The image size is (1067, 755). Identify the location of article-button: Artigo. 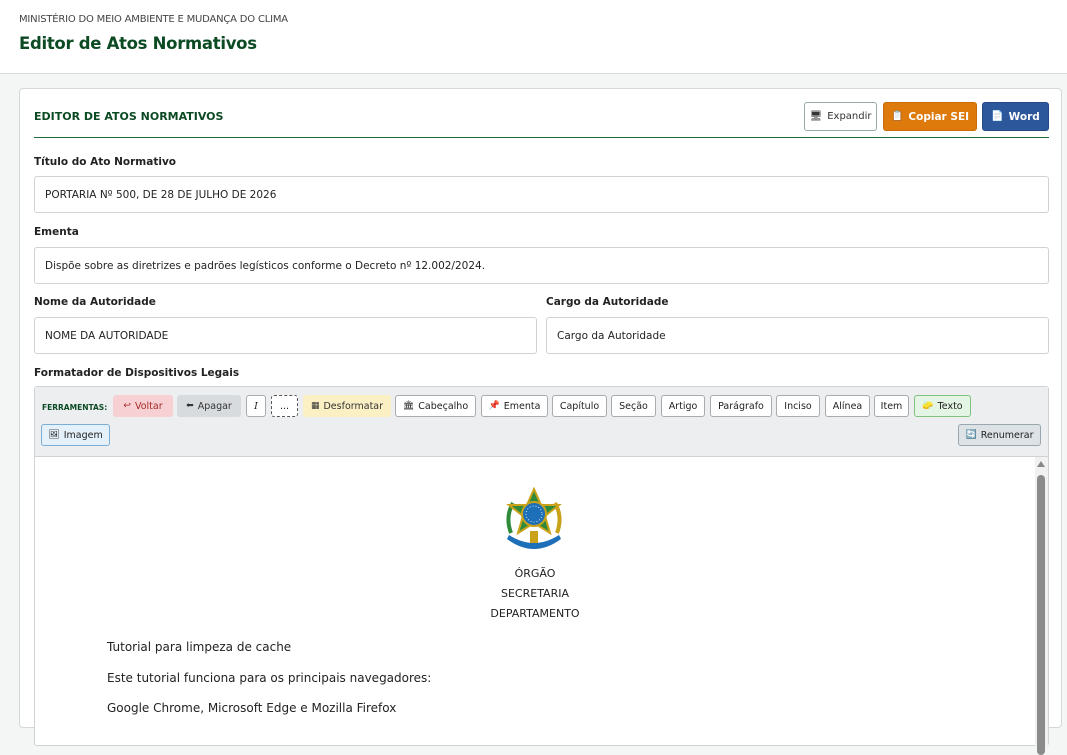
(683, 406).